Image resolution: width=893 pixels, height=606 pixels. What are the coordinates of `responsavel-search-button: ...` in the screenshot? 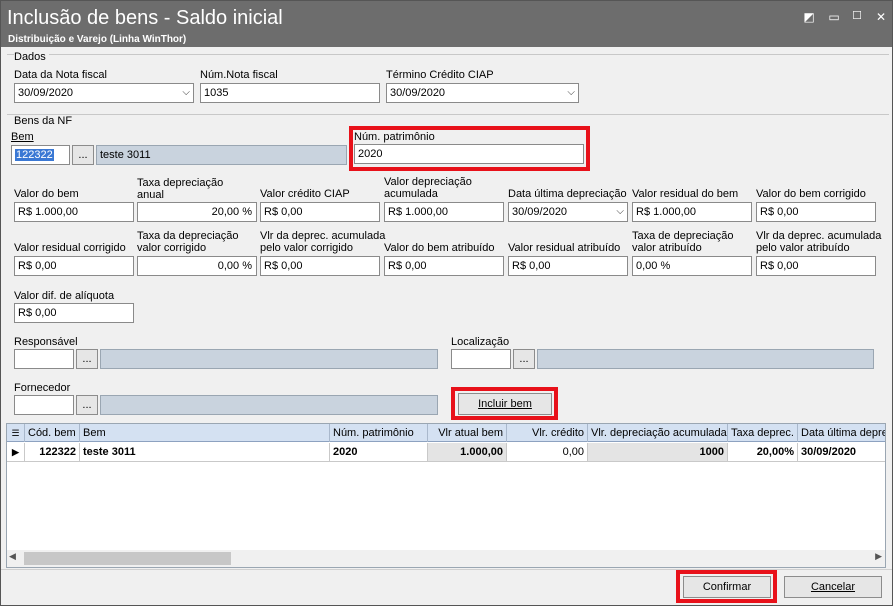 It's located at (87, 359).